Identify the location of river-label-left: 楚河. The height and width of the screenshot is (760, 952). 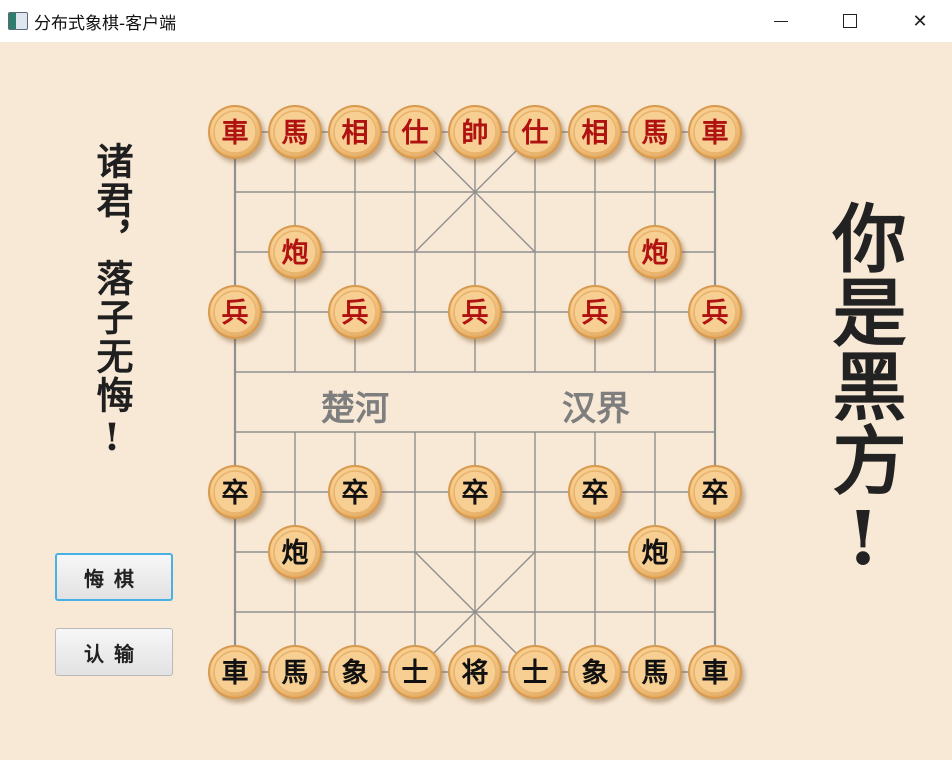
(355, 409).